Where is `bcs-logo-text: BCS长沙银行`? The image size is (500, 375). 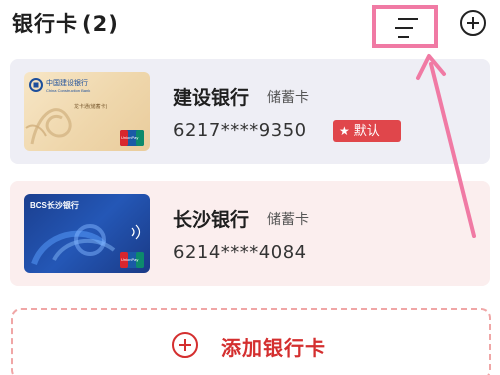
bcs-logo-text: BCS长沙银行 is located at coordinates (54, 205).